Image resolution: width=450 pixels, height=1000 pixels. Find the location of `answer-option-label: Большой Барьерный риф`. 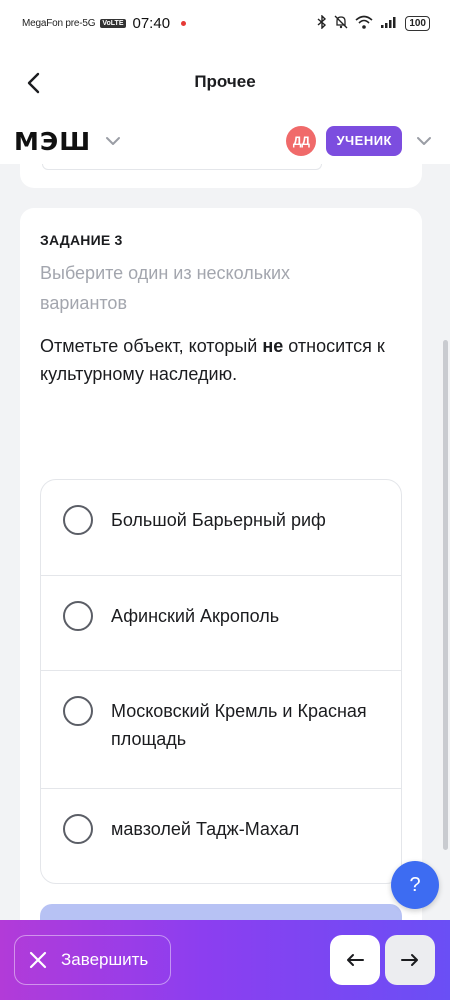

answer-option-label: Большой Барьерный риф is located at coordinates (218, 520).